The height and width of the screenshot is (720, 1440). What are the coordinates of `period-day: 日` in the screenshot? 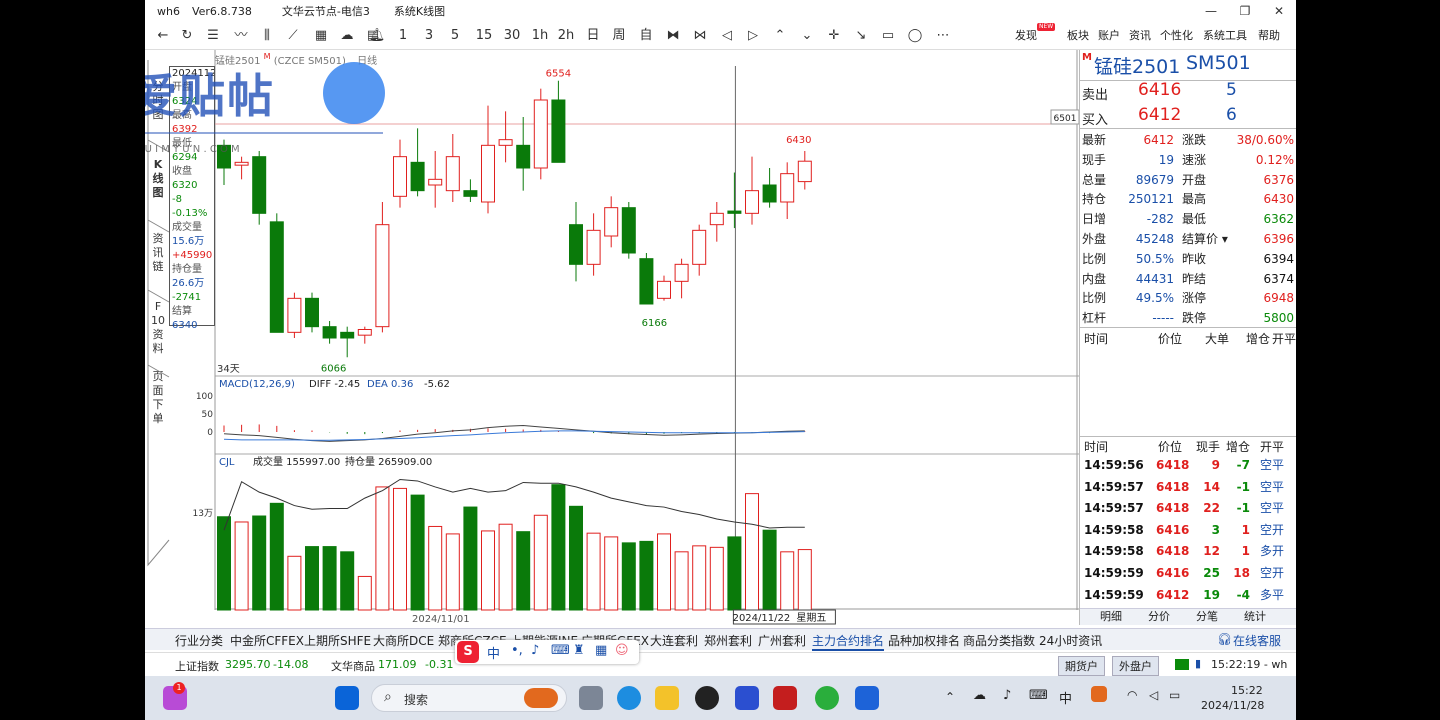 It's located at (593, 36).